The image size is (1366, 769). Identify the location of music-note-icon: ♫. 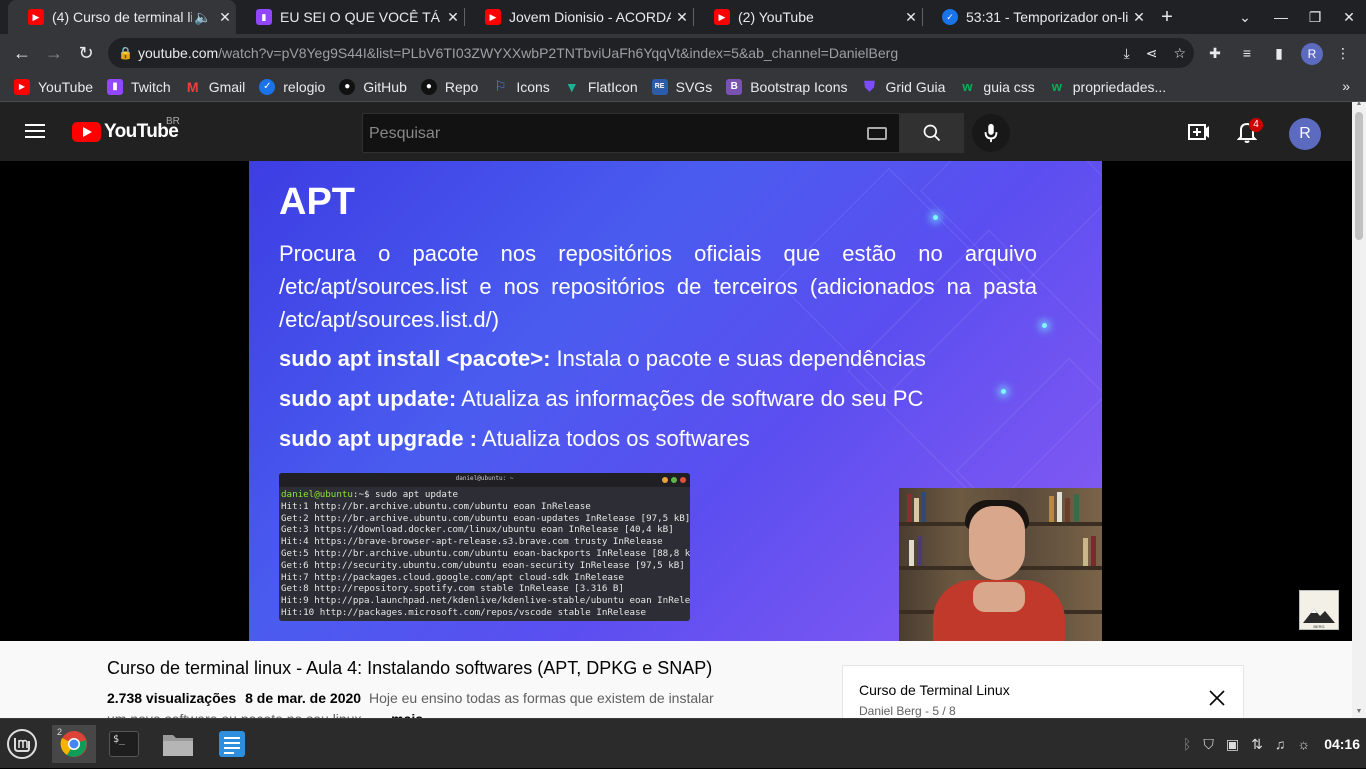
(1280, 744).